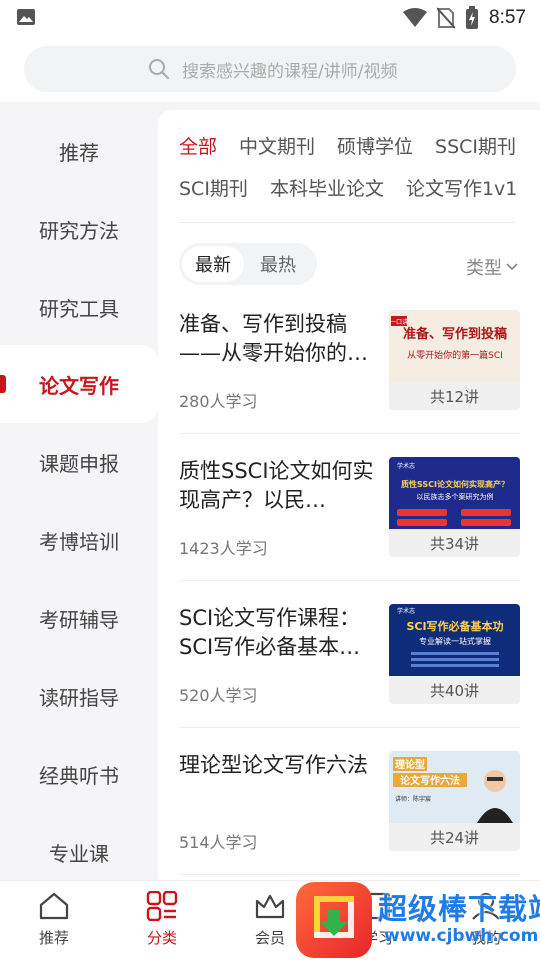 Image resolution: width=540 pixels, height=962 pixels. What do you see at coordinates (410, 764) in the screenshot?
I see `thumb-line-1: 理论型` at bounding box center [410, 764].